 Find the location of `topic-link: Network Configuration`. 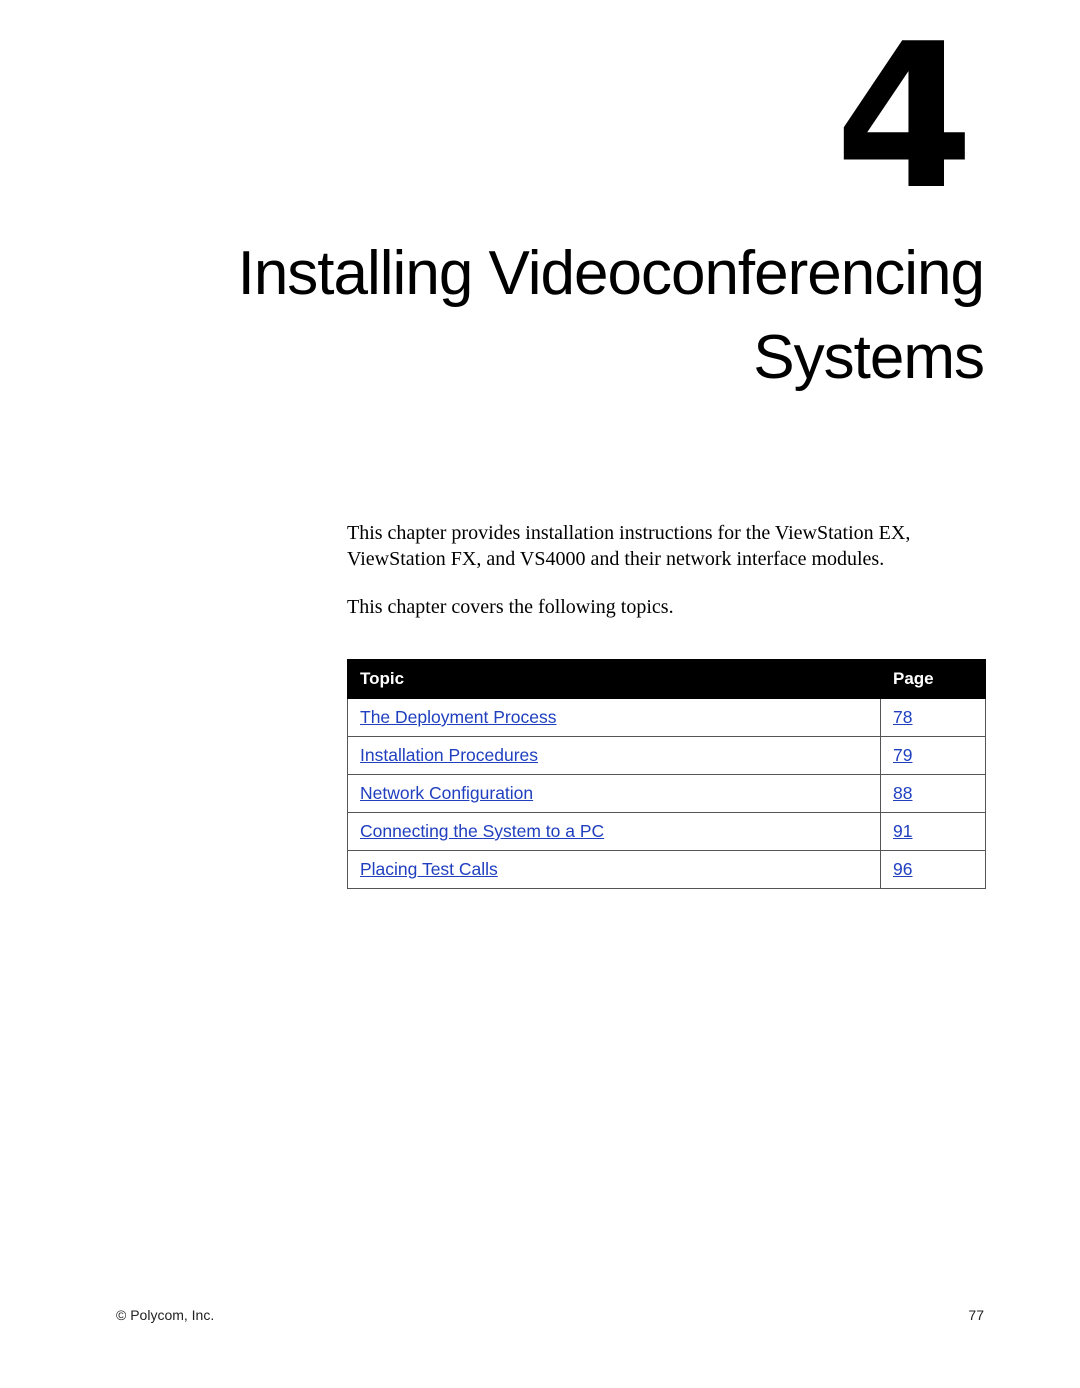

topic-link: Network Configuration is located at coordinates (446, 793).